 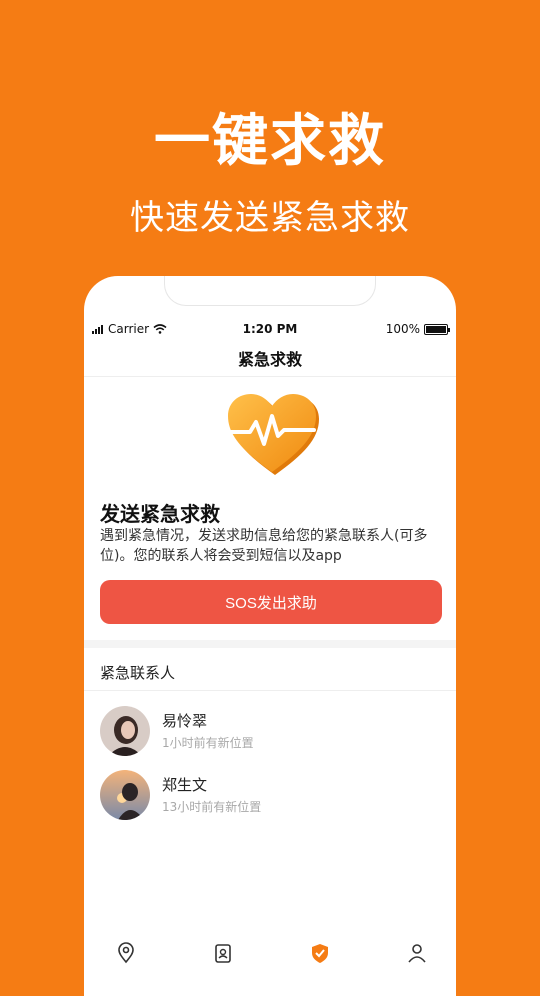 I want to click on tab-bar, so click(x=270, y=958).